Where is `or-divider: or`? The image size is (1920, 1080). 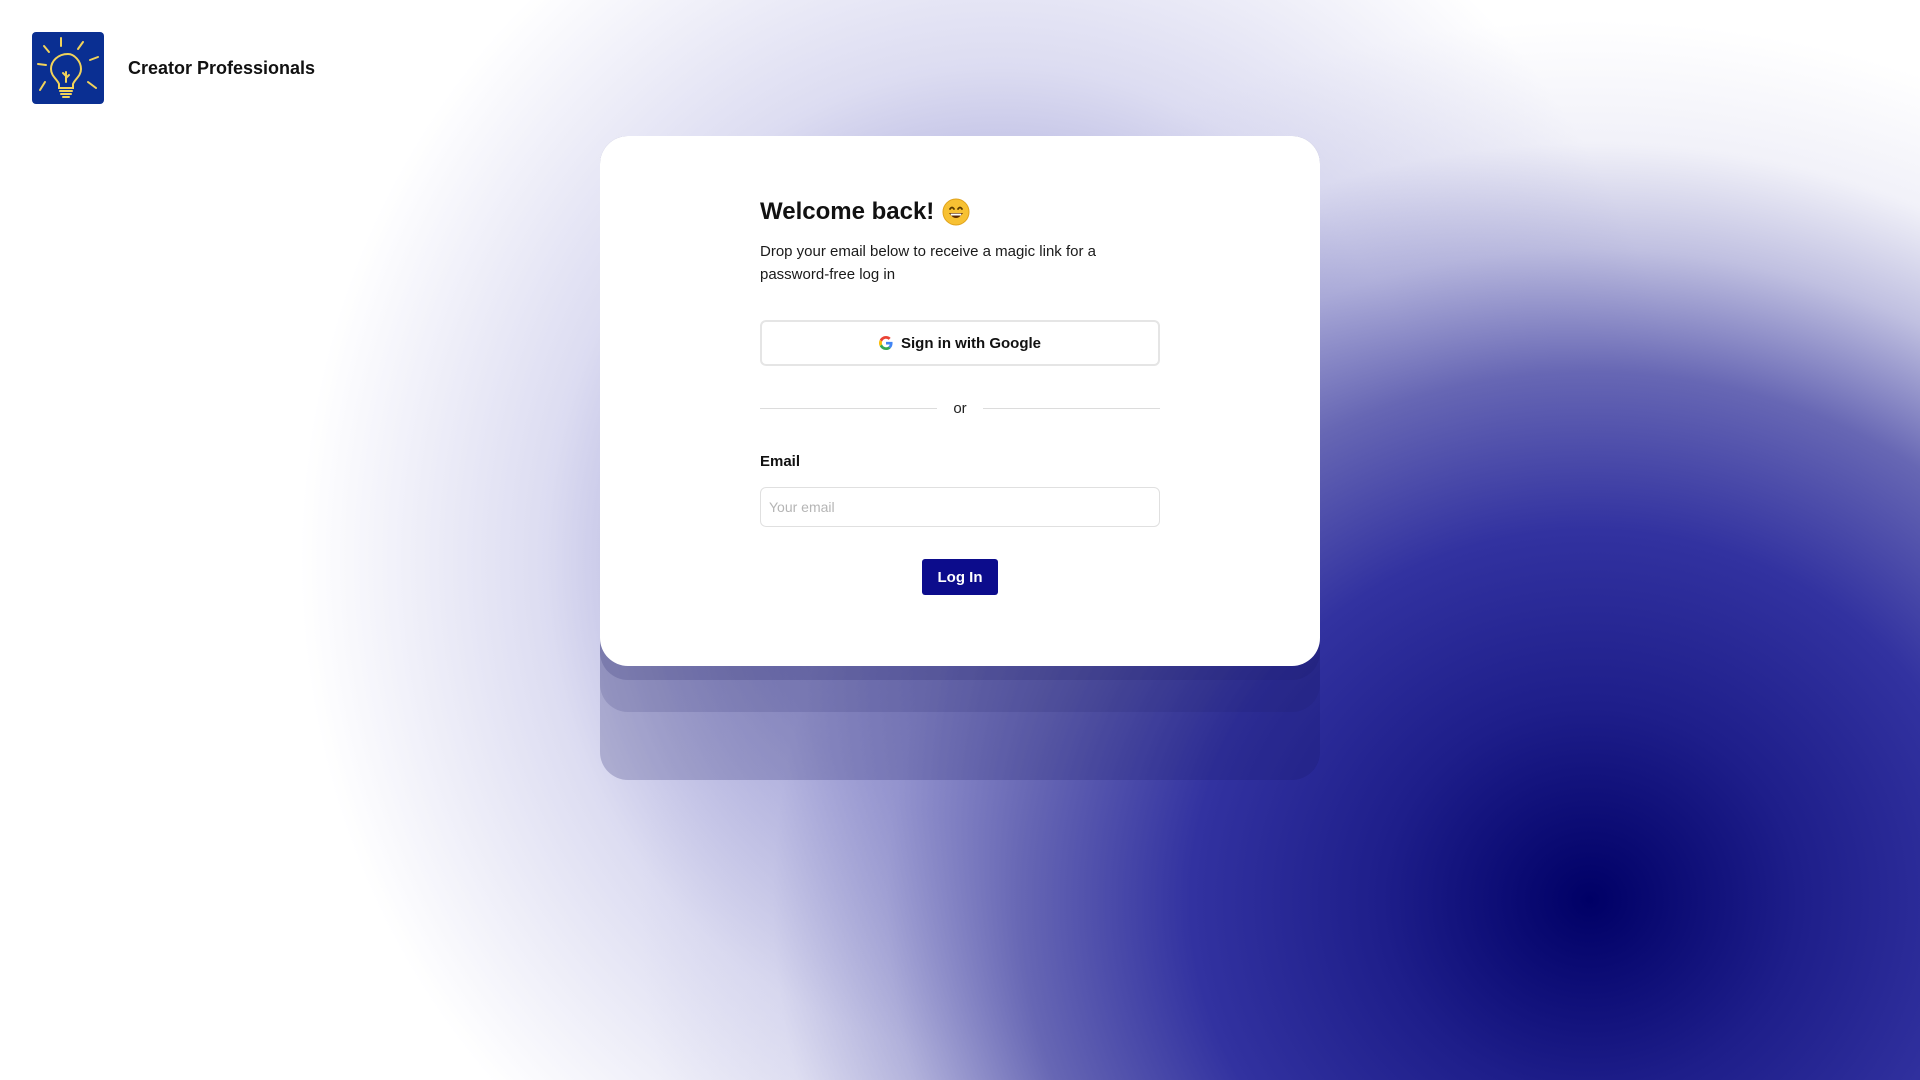 or-divider: or is located at coordinates (960, 408).